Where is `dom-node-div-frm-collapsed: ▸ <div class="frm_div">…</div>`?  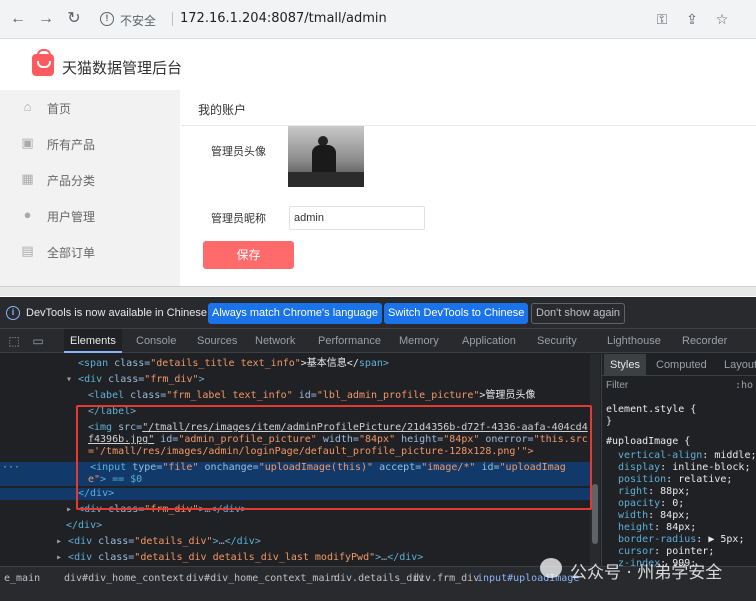
dom-node-div-frm-collapsed: ▸ <div class="frm_div">…</div> is located at coordinates (300, 510).